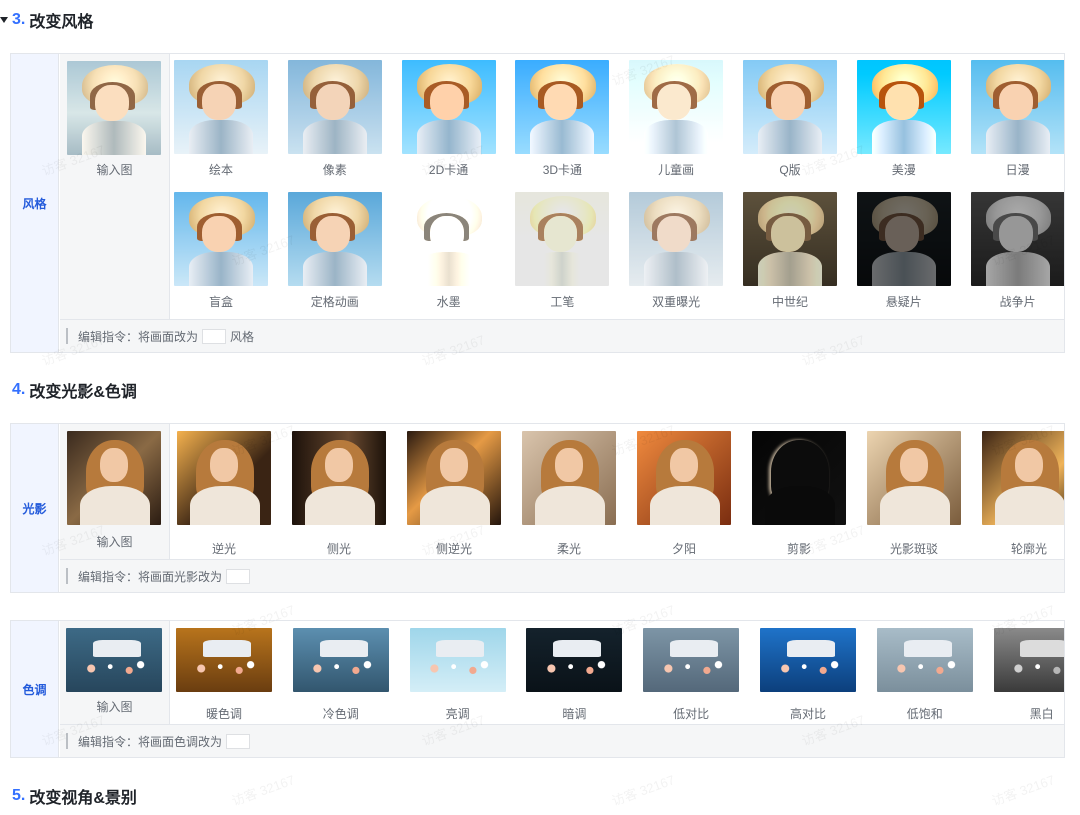 The image size is (1080, 815). What do you see at coordinates (35, 508) in the screenshot?
I see `panel-side-label: 光影` at bounding box center [35, 508].